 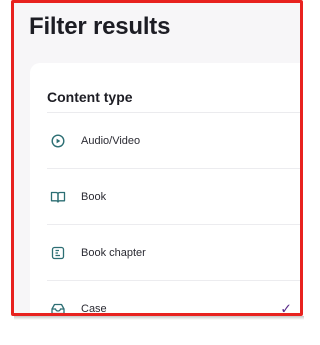 I want to click on book-chapter-icon, so click(x=58, y=253).